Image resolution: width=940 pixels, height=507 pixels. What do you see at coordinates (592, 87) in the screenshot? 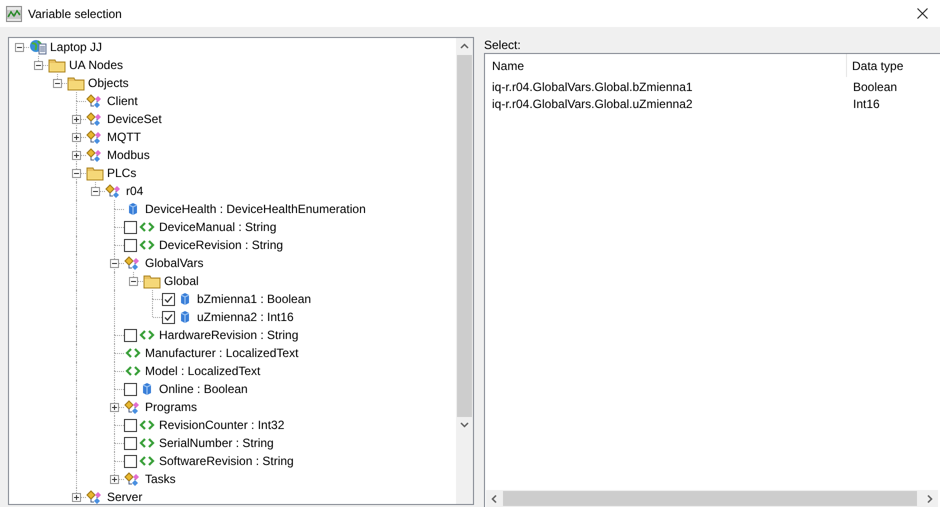
I see `table-cell-text: iq-r.r04.GlobalVars.Global.bZmienna1` at bounding box center [592, 87].